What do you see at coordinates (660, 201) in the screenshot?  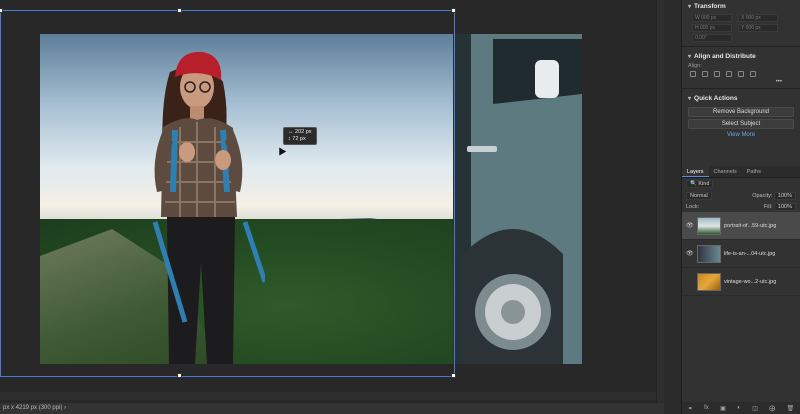 I see `vertical-scrollbar` at bounding box center [660, 201].